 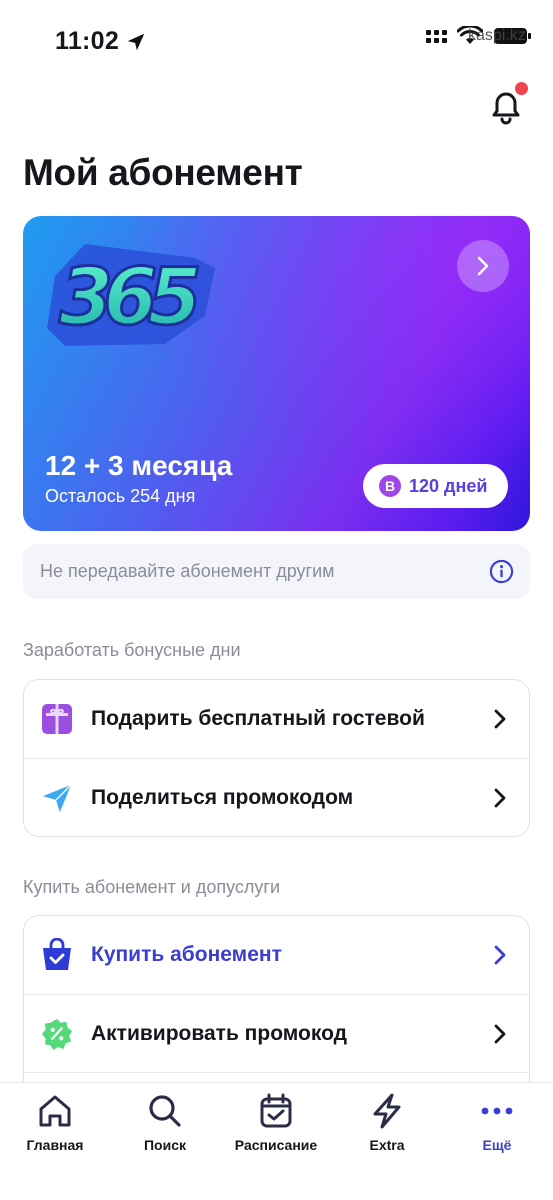 What do you see at coordinates (164, 1145) in the screenshot?
I see `nav-label: Поиск` at bounding box center [164, 1145].